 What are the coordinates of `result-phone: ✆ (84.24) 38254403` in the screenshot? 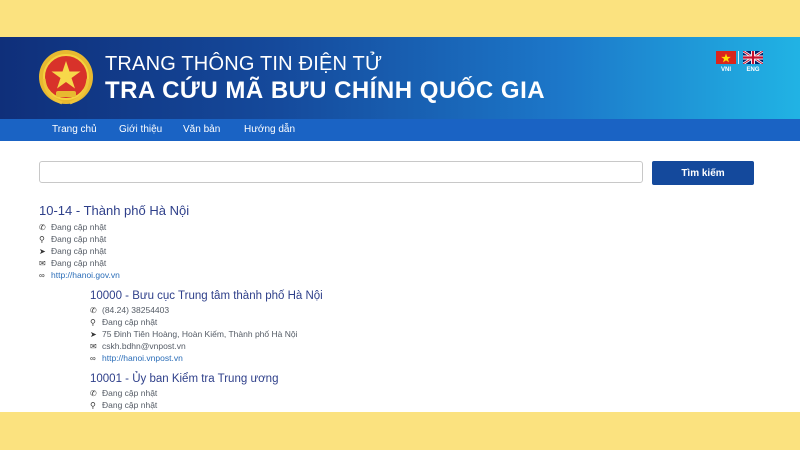 It's located at (129, 310).